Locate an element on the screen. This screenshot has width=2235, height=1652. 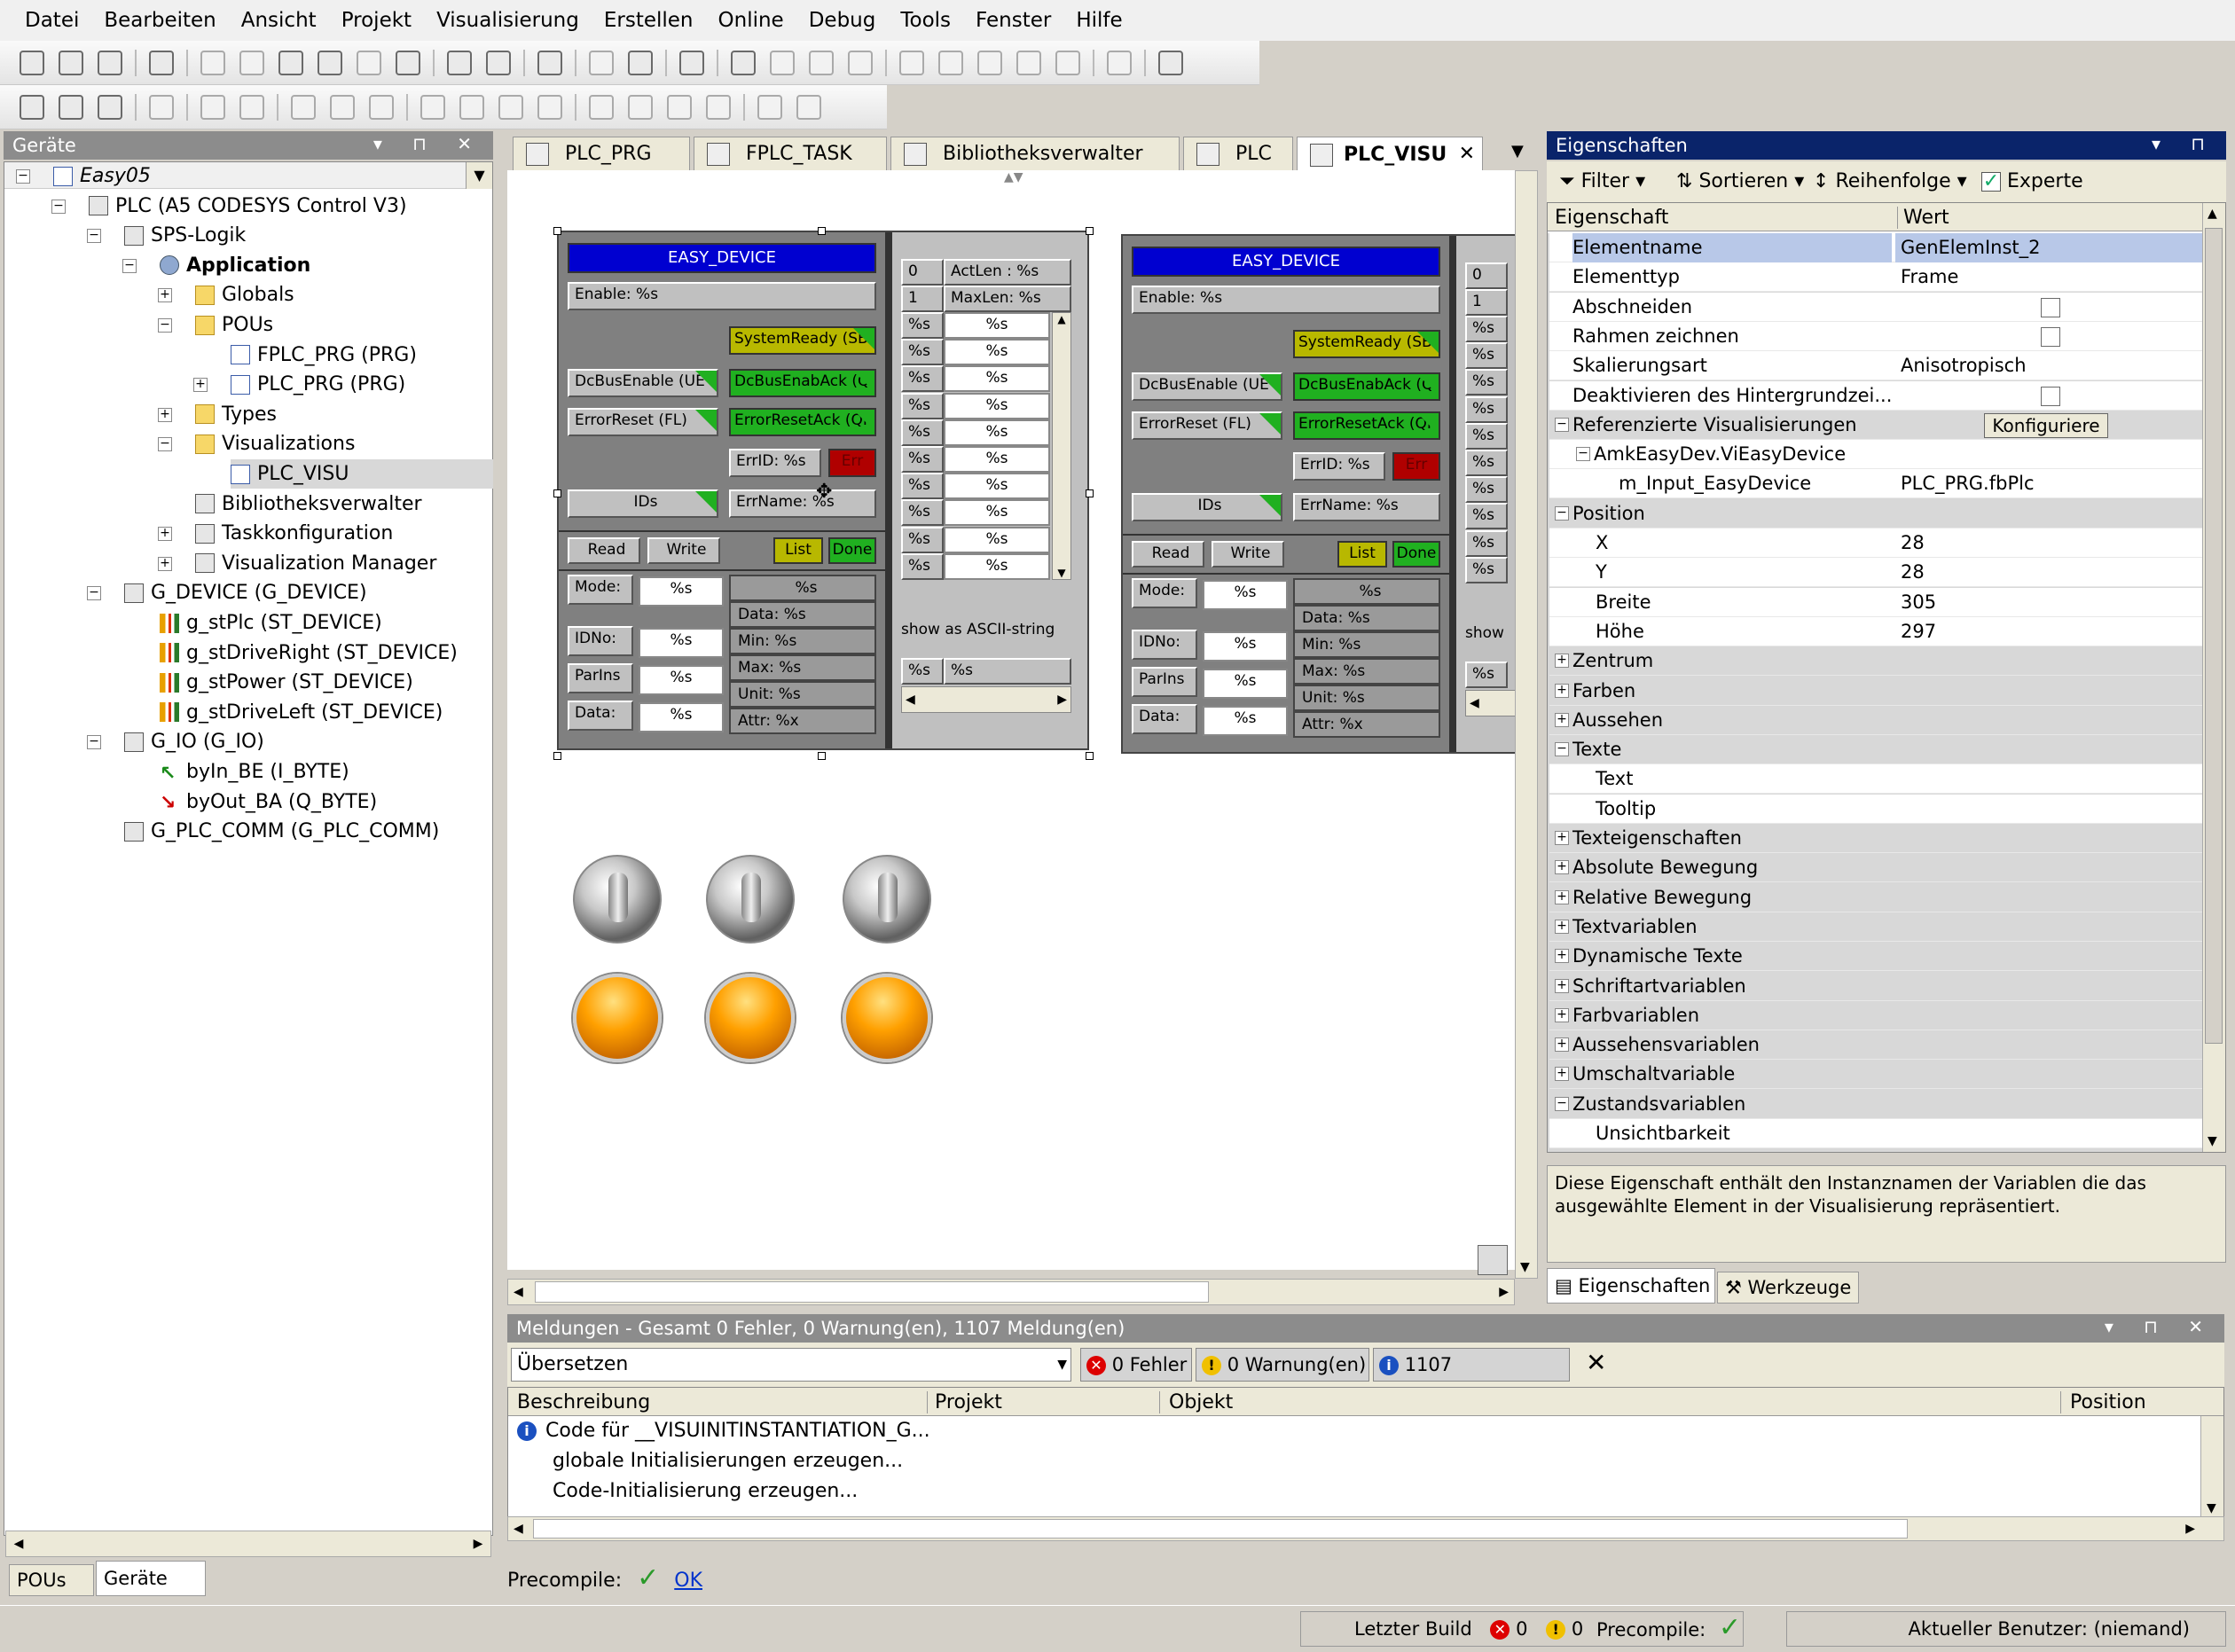
property-row: Unsichtbarkeit is located at coordinates (1879, 1133).